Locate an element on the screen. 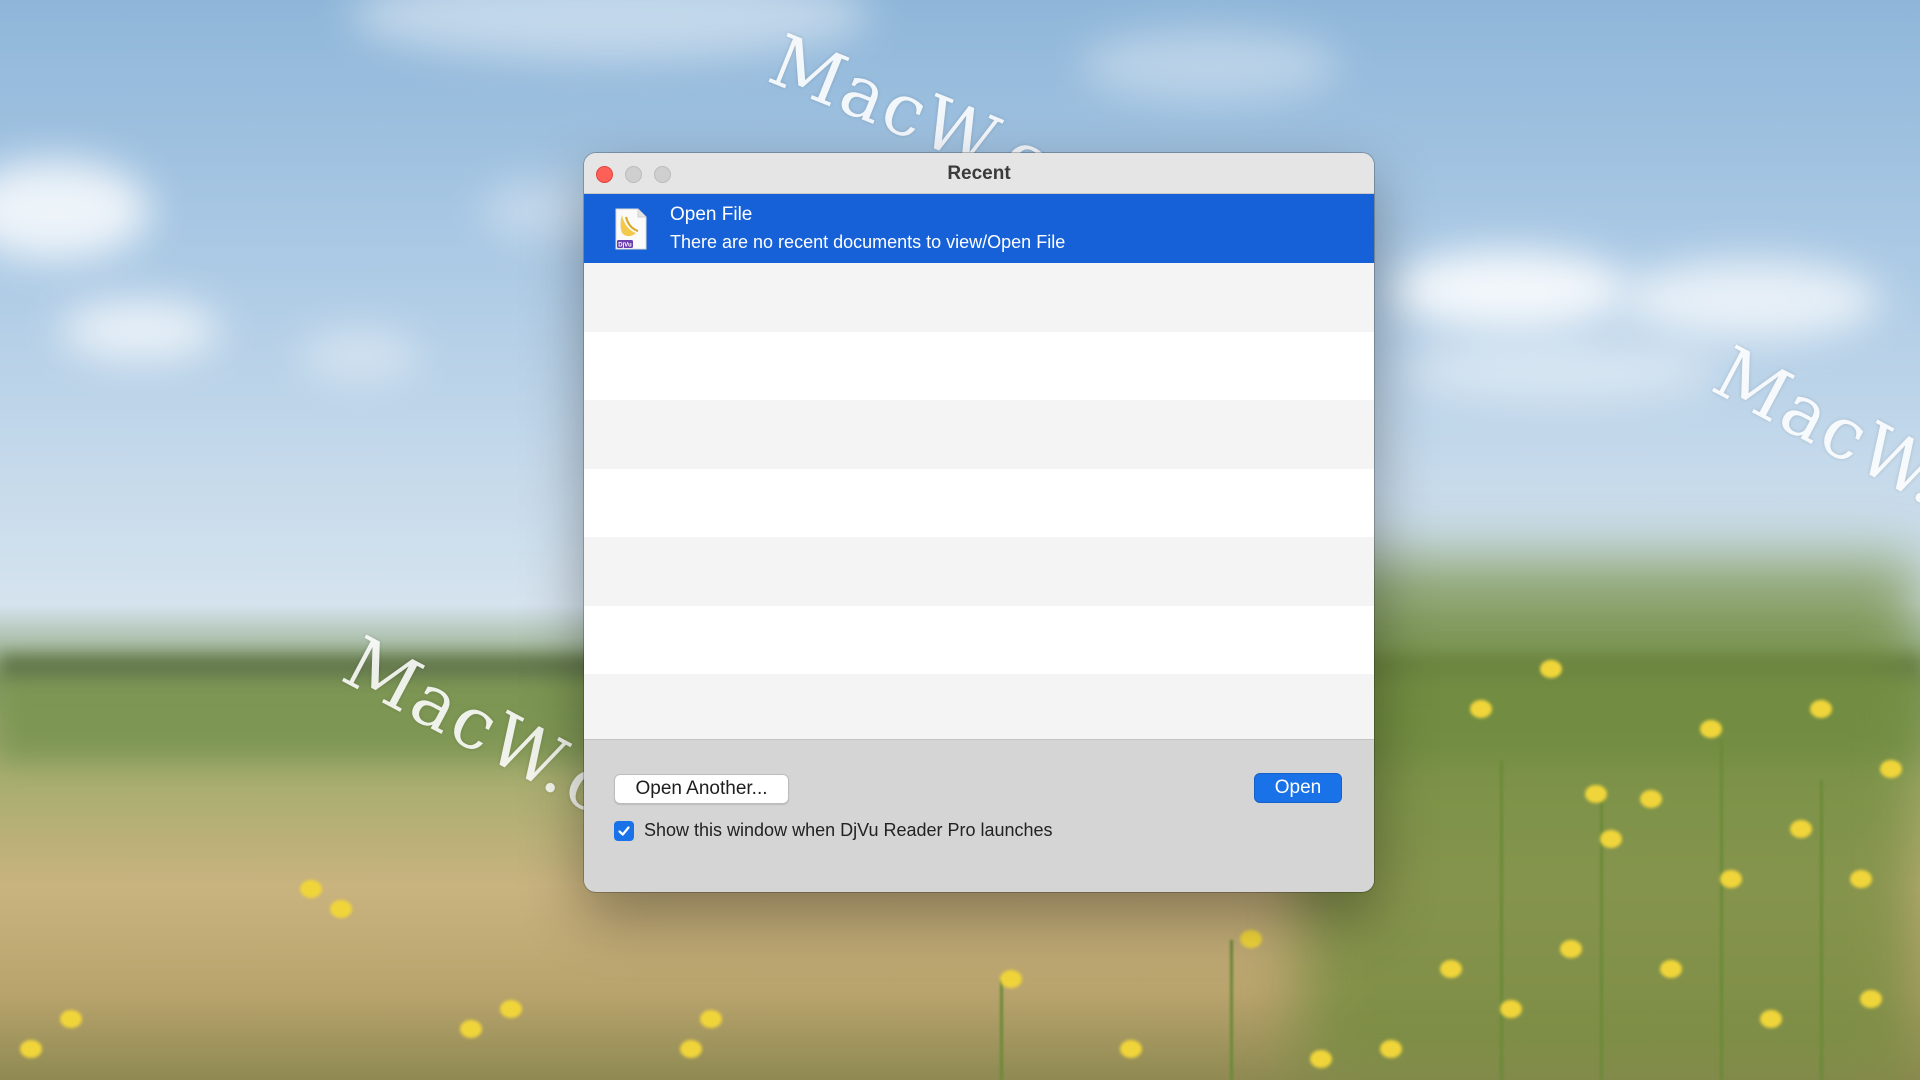 Image resolution: width=1920 pixels, height=1080 pixels. list-item-title: Open File is located at coordinates (711, 214).